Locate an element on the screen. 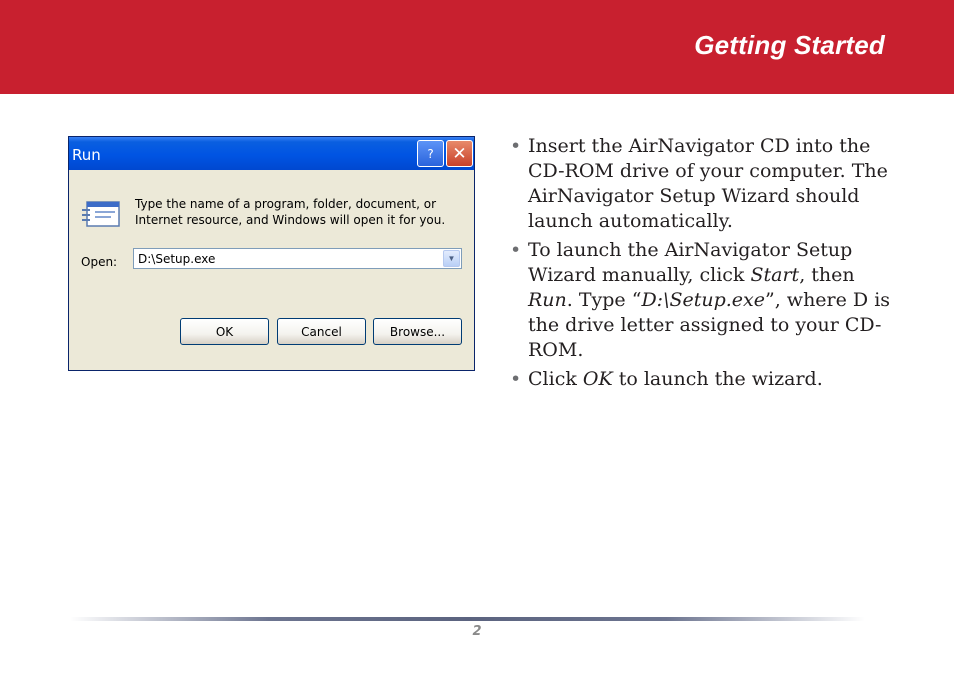 The height and width of the screenshot is (682, 954). open-label: Open: is located at coordinates (99, 262).